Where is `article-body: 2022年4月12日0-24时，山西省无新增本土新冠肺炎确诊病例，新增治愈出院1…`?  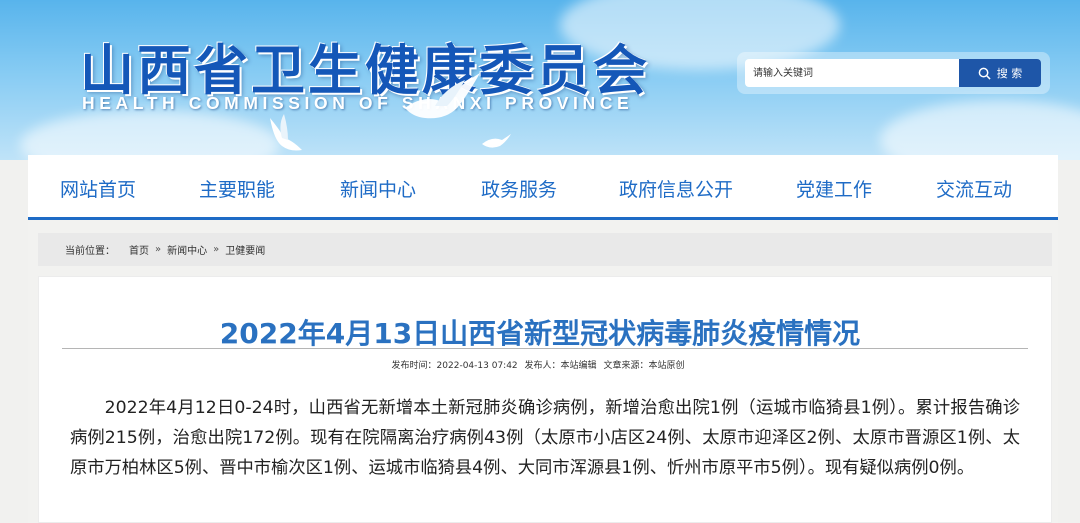
article-body: 2022年4月12日0-24时，山西省无新增本土新冠肺炎确诊病例，新增治愈出院1… is located at coordinates (545, 438).